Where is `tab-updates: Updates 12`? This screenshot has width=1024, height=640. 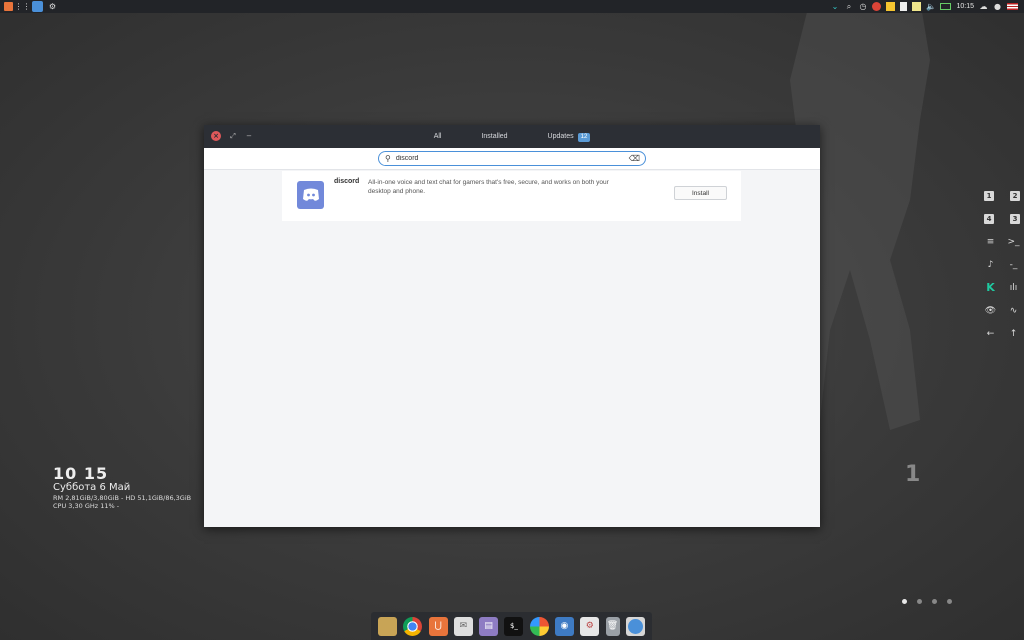 tab-updates: Updates 12 is located at coordinates (569, 136).